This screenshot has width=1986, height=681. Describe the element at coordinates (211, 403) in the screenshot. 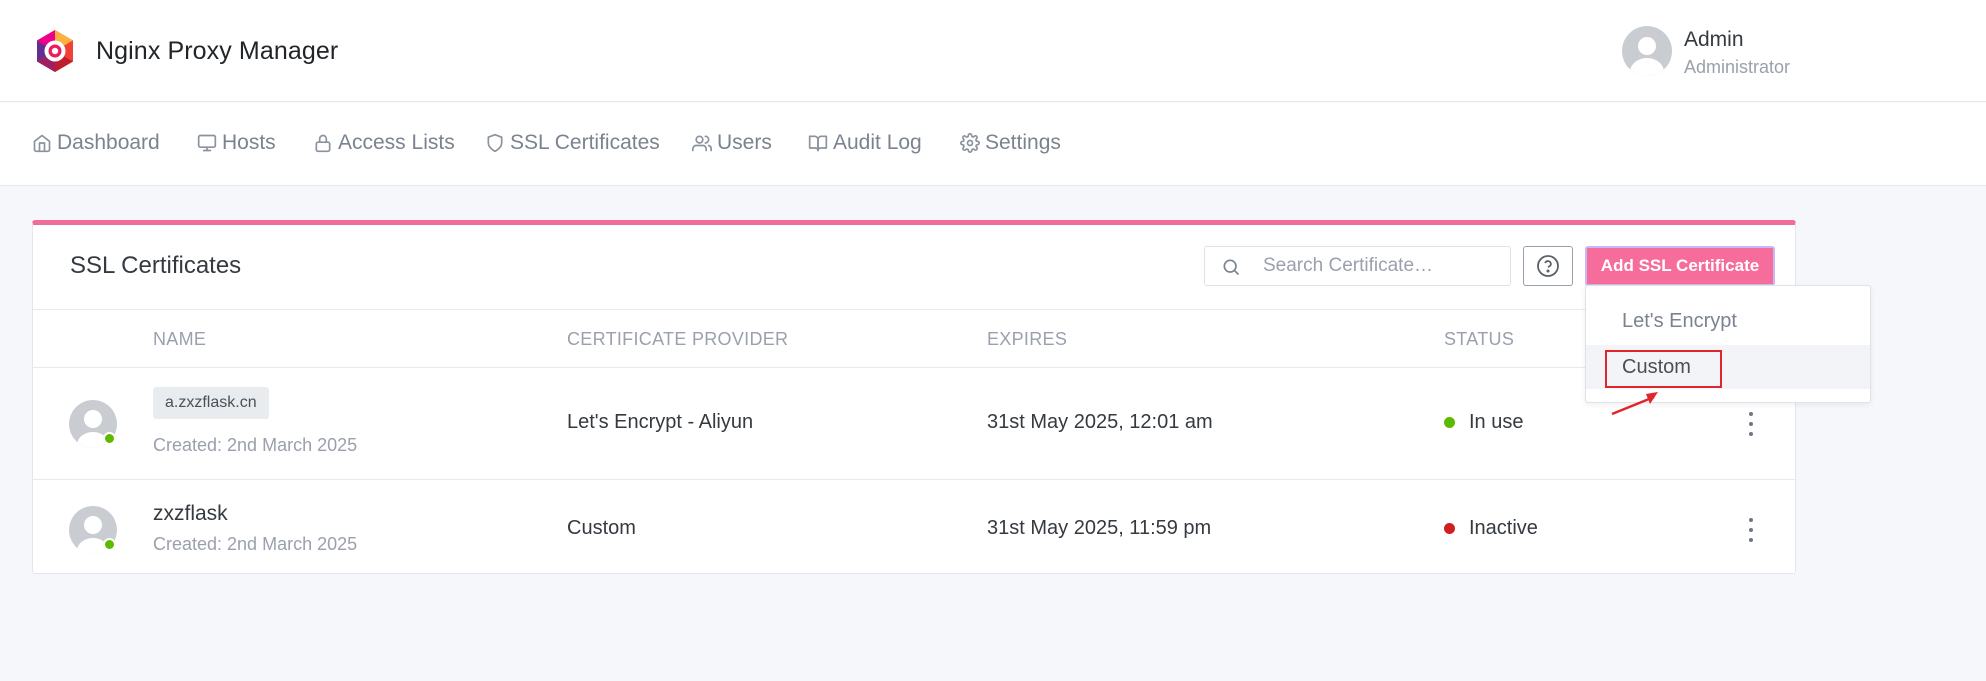

I see `certificate-name: a.zxzflask.cn` at that location.